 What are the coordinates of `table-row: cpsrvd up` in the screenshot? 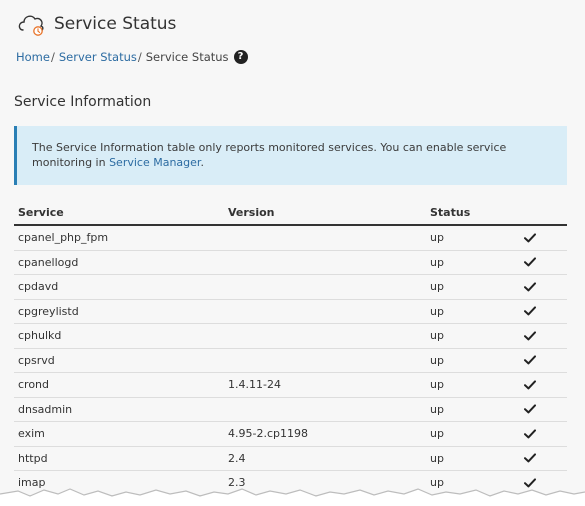 It's located at (290, 361).